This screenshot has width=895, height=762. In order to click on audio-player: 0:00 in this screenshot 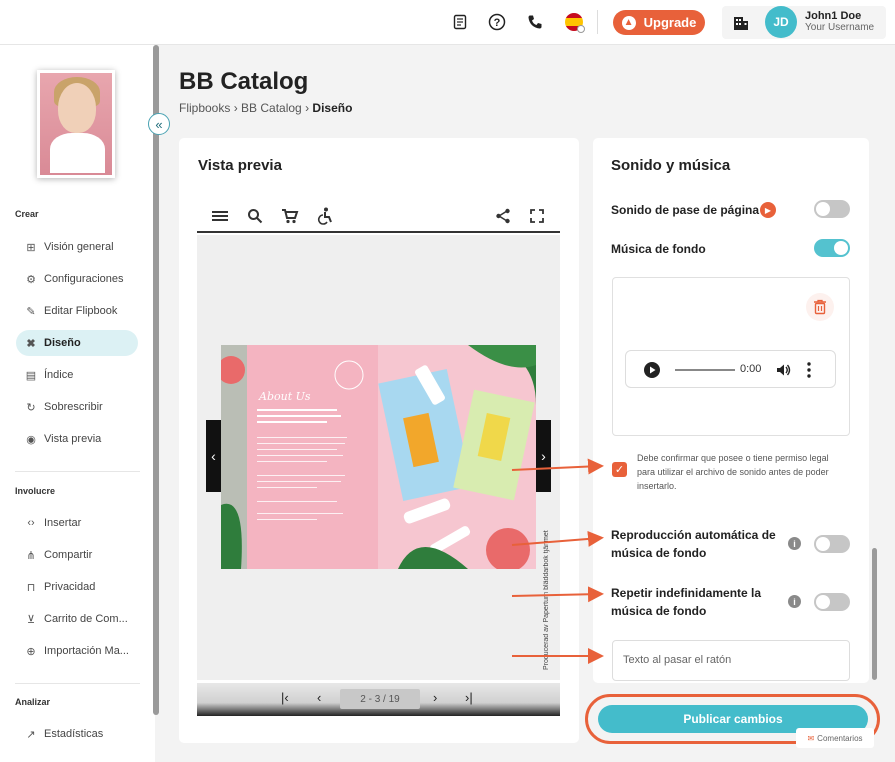, I will do `click(730, 369)`.